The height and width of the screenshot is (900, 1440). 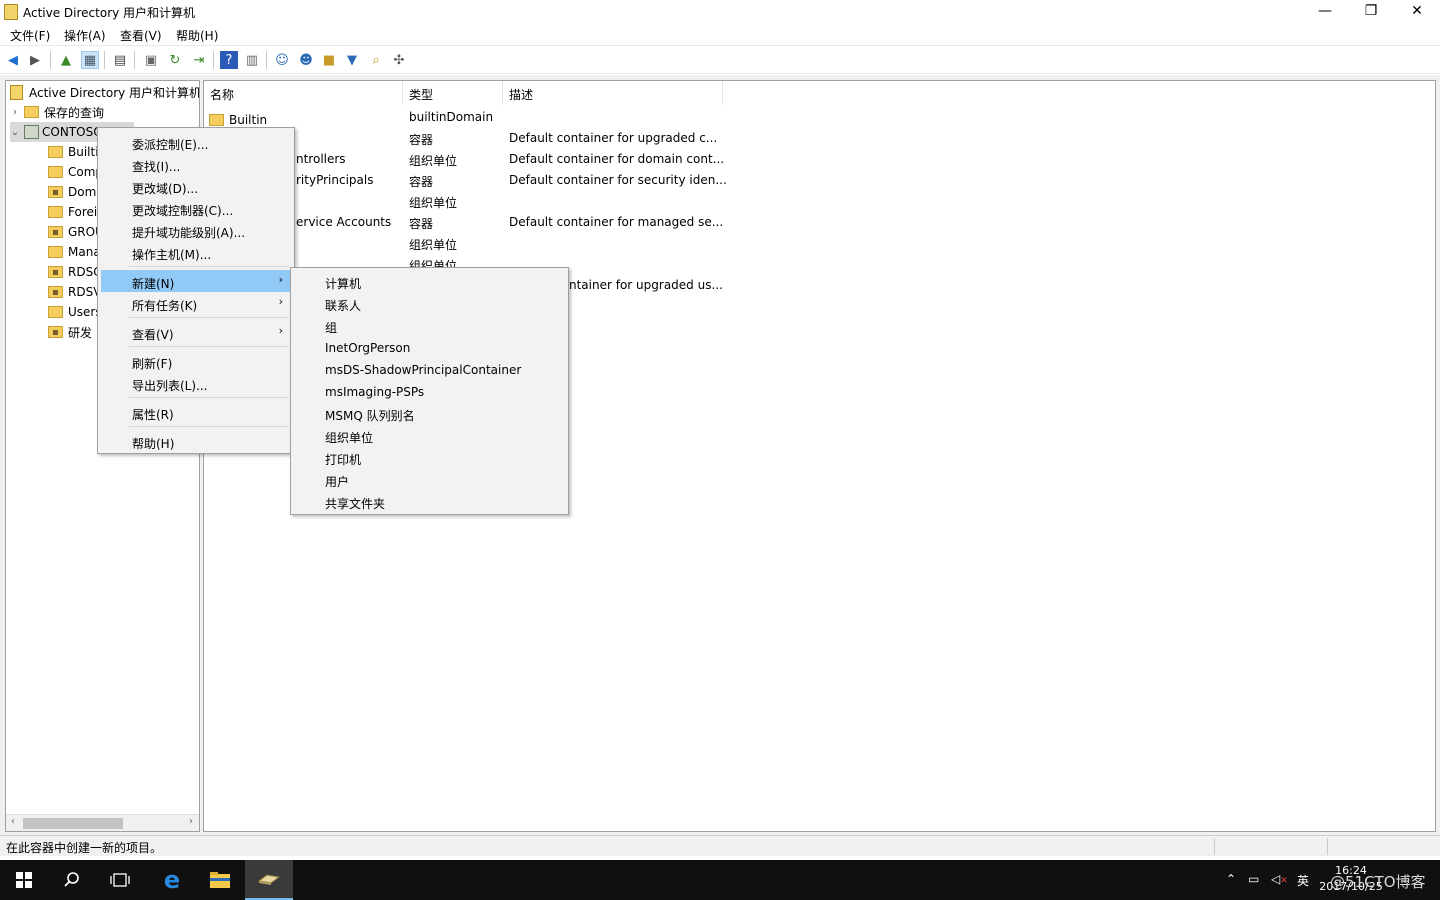 I want to click on tree-item-foreign-security-principals: Forei, so click(x=72, y=212).